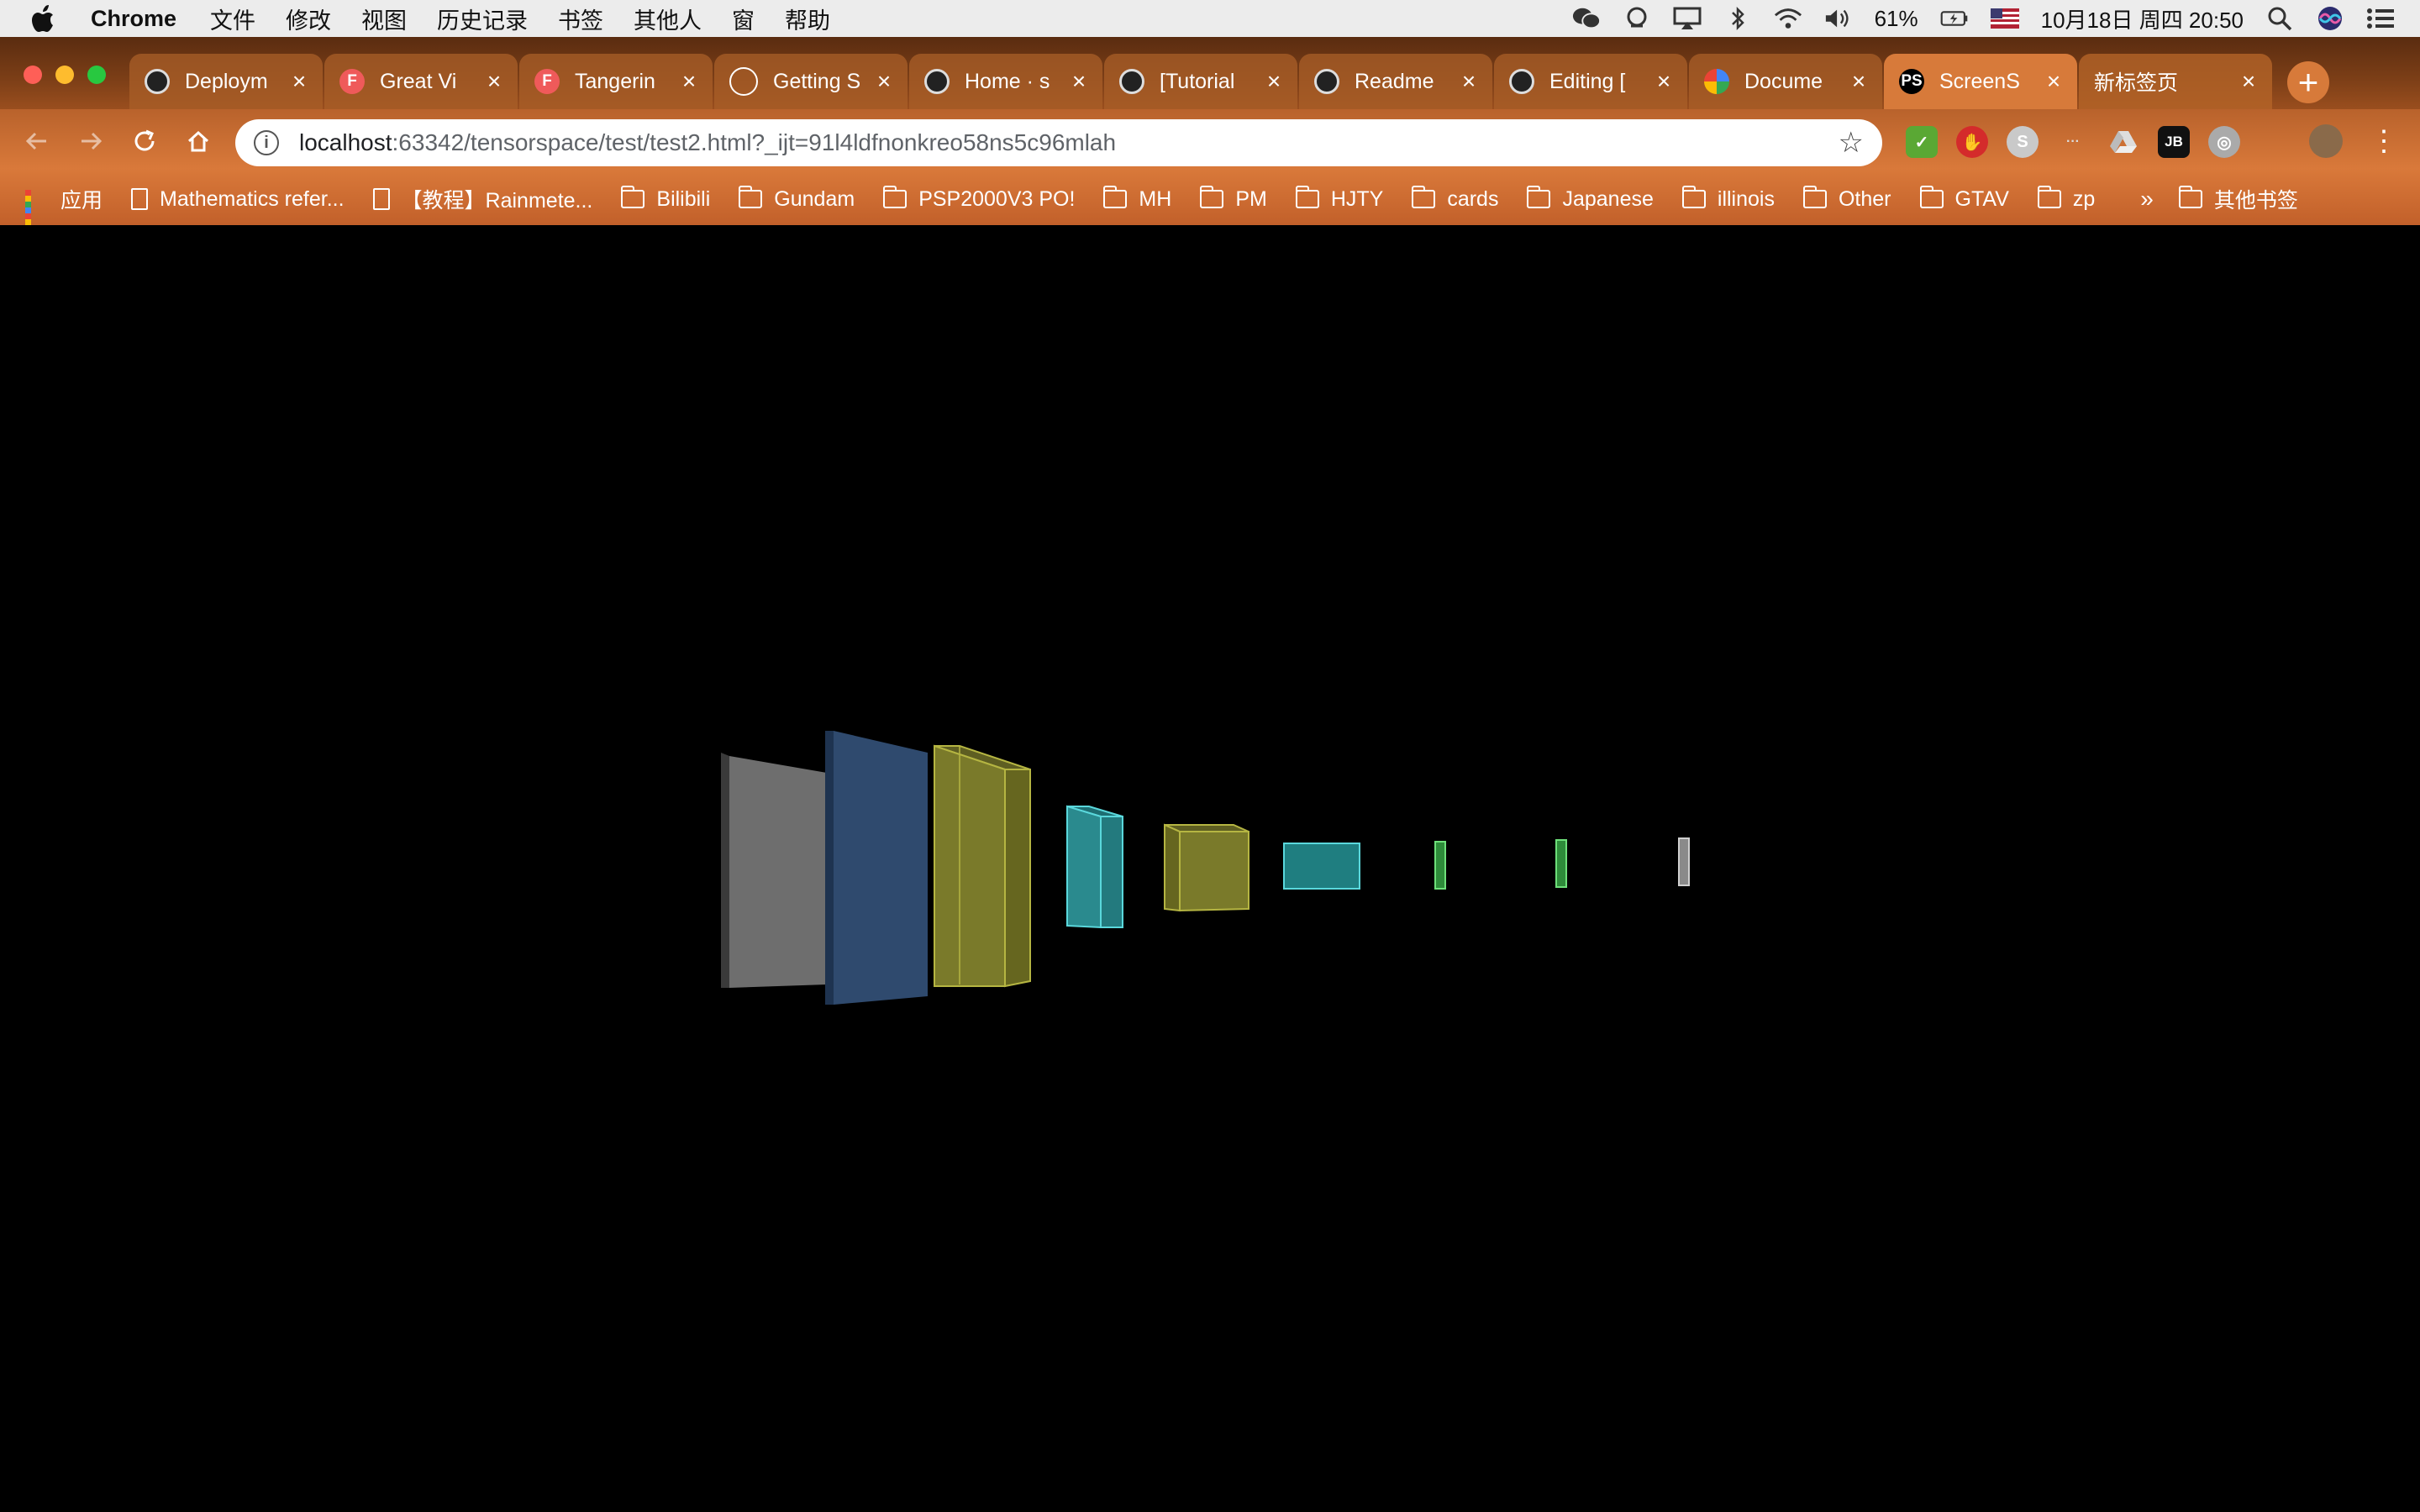  What do you see at coordinates (2023, 142) in the screenshot?
I see `s-extension-icon: S` at bounding box center [2023, 142].